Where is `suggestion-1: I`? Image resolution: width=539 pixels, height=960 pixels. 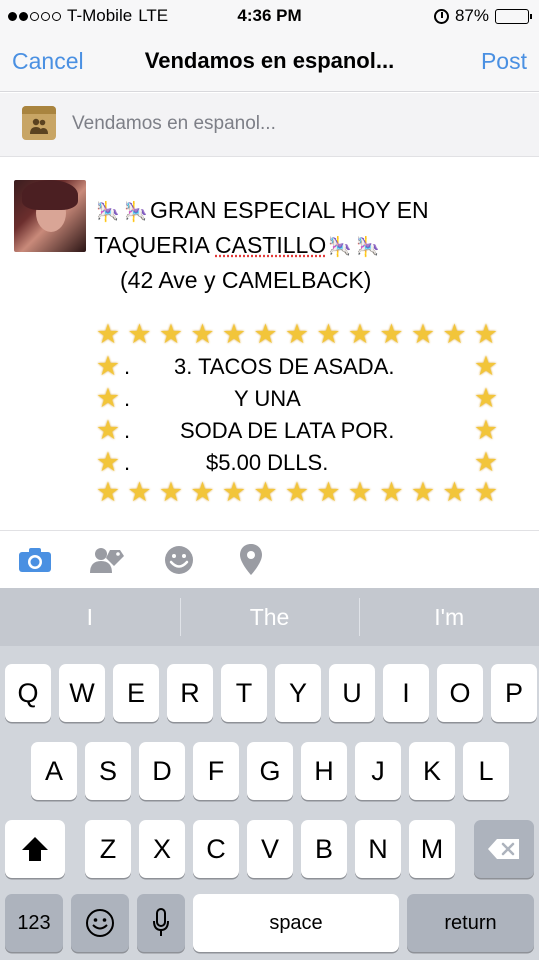 suggestion-1: I is located at coordinates (90, 617).